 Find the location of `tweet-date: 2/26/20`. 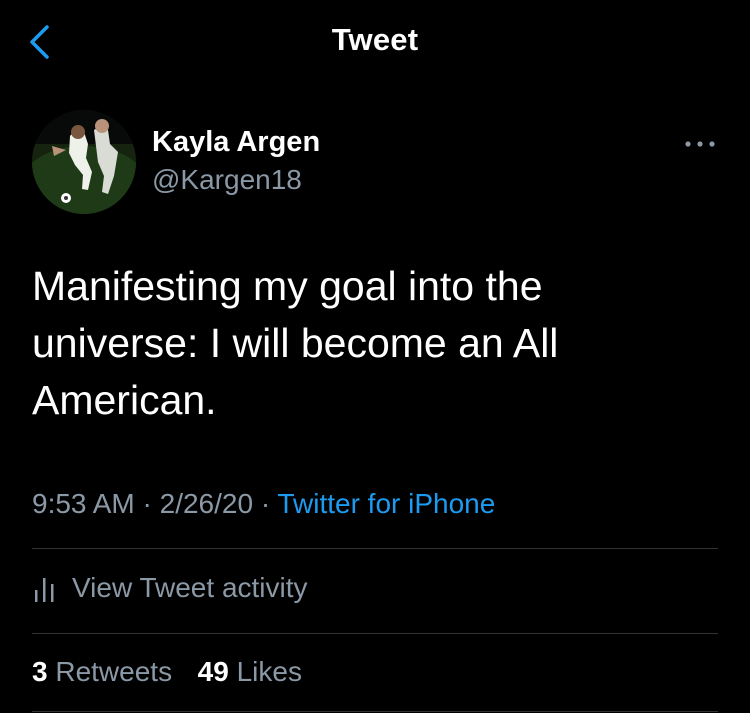

tweet-date: 2/26/20 is located at coordinates (206, 503).